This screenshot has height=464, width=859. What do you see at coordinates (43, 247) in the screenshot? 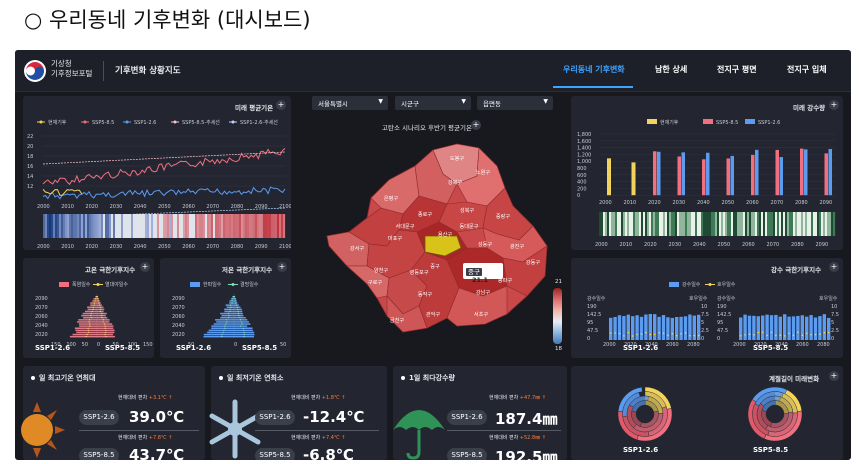
I see `stripe-tick: 2000` at bounding box center [43, 247].